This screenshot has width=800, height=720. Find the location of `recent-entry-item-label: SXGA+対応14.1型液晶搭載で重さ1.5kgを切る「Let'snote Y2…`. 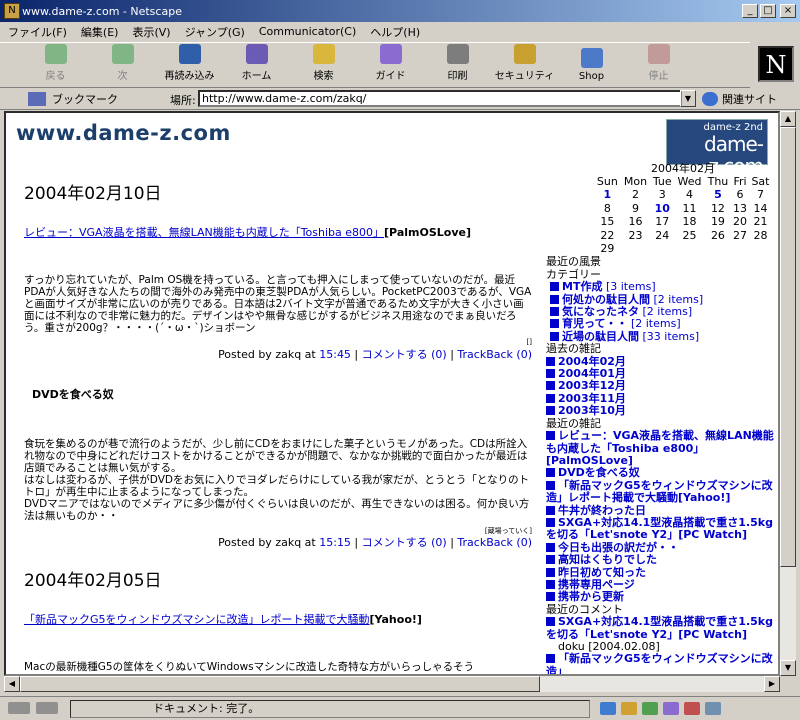

recent-entry-item-label: SXGA+対応14.1型液晶搭載で重さ1.5kgを切る「Let'snote Y2… is located at coordinates (659, 528).